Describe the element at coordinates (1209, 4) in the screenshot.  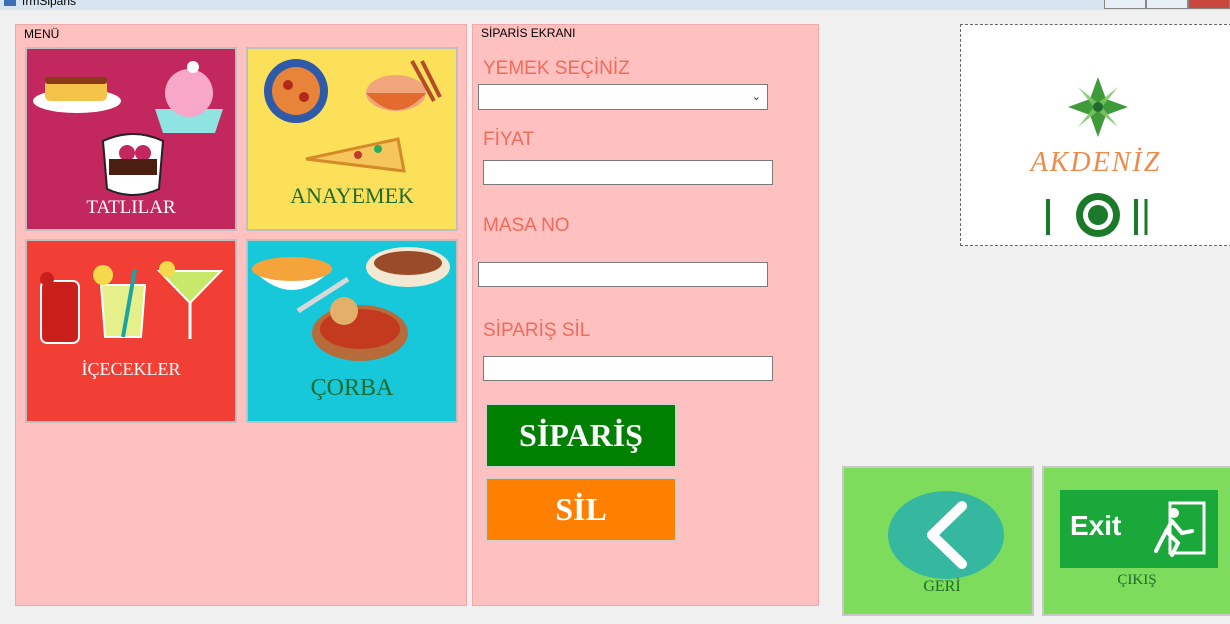
I see `close-button` at that location.